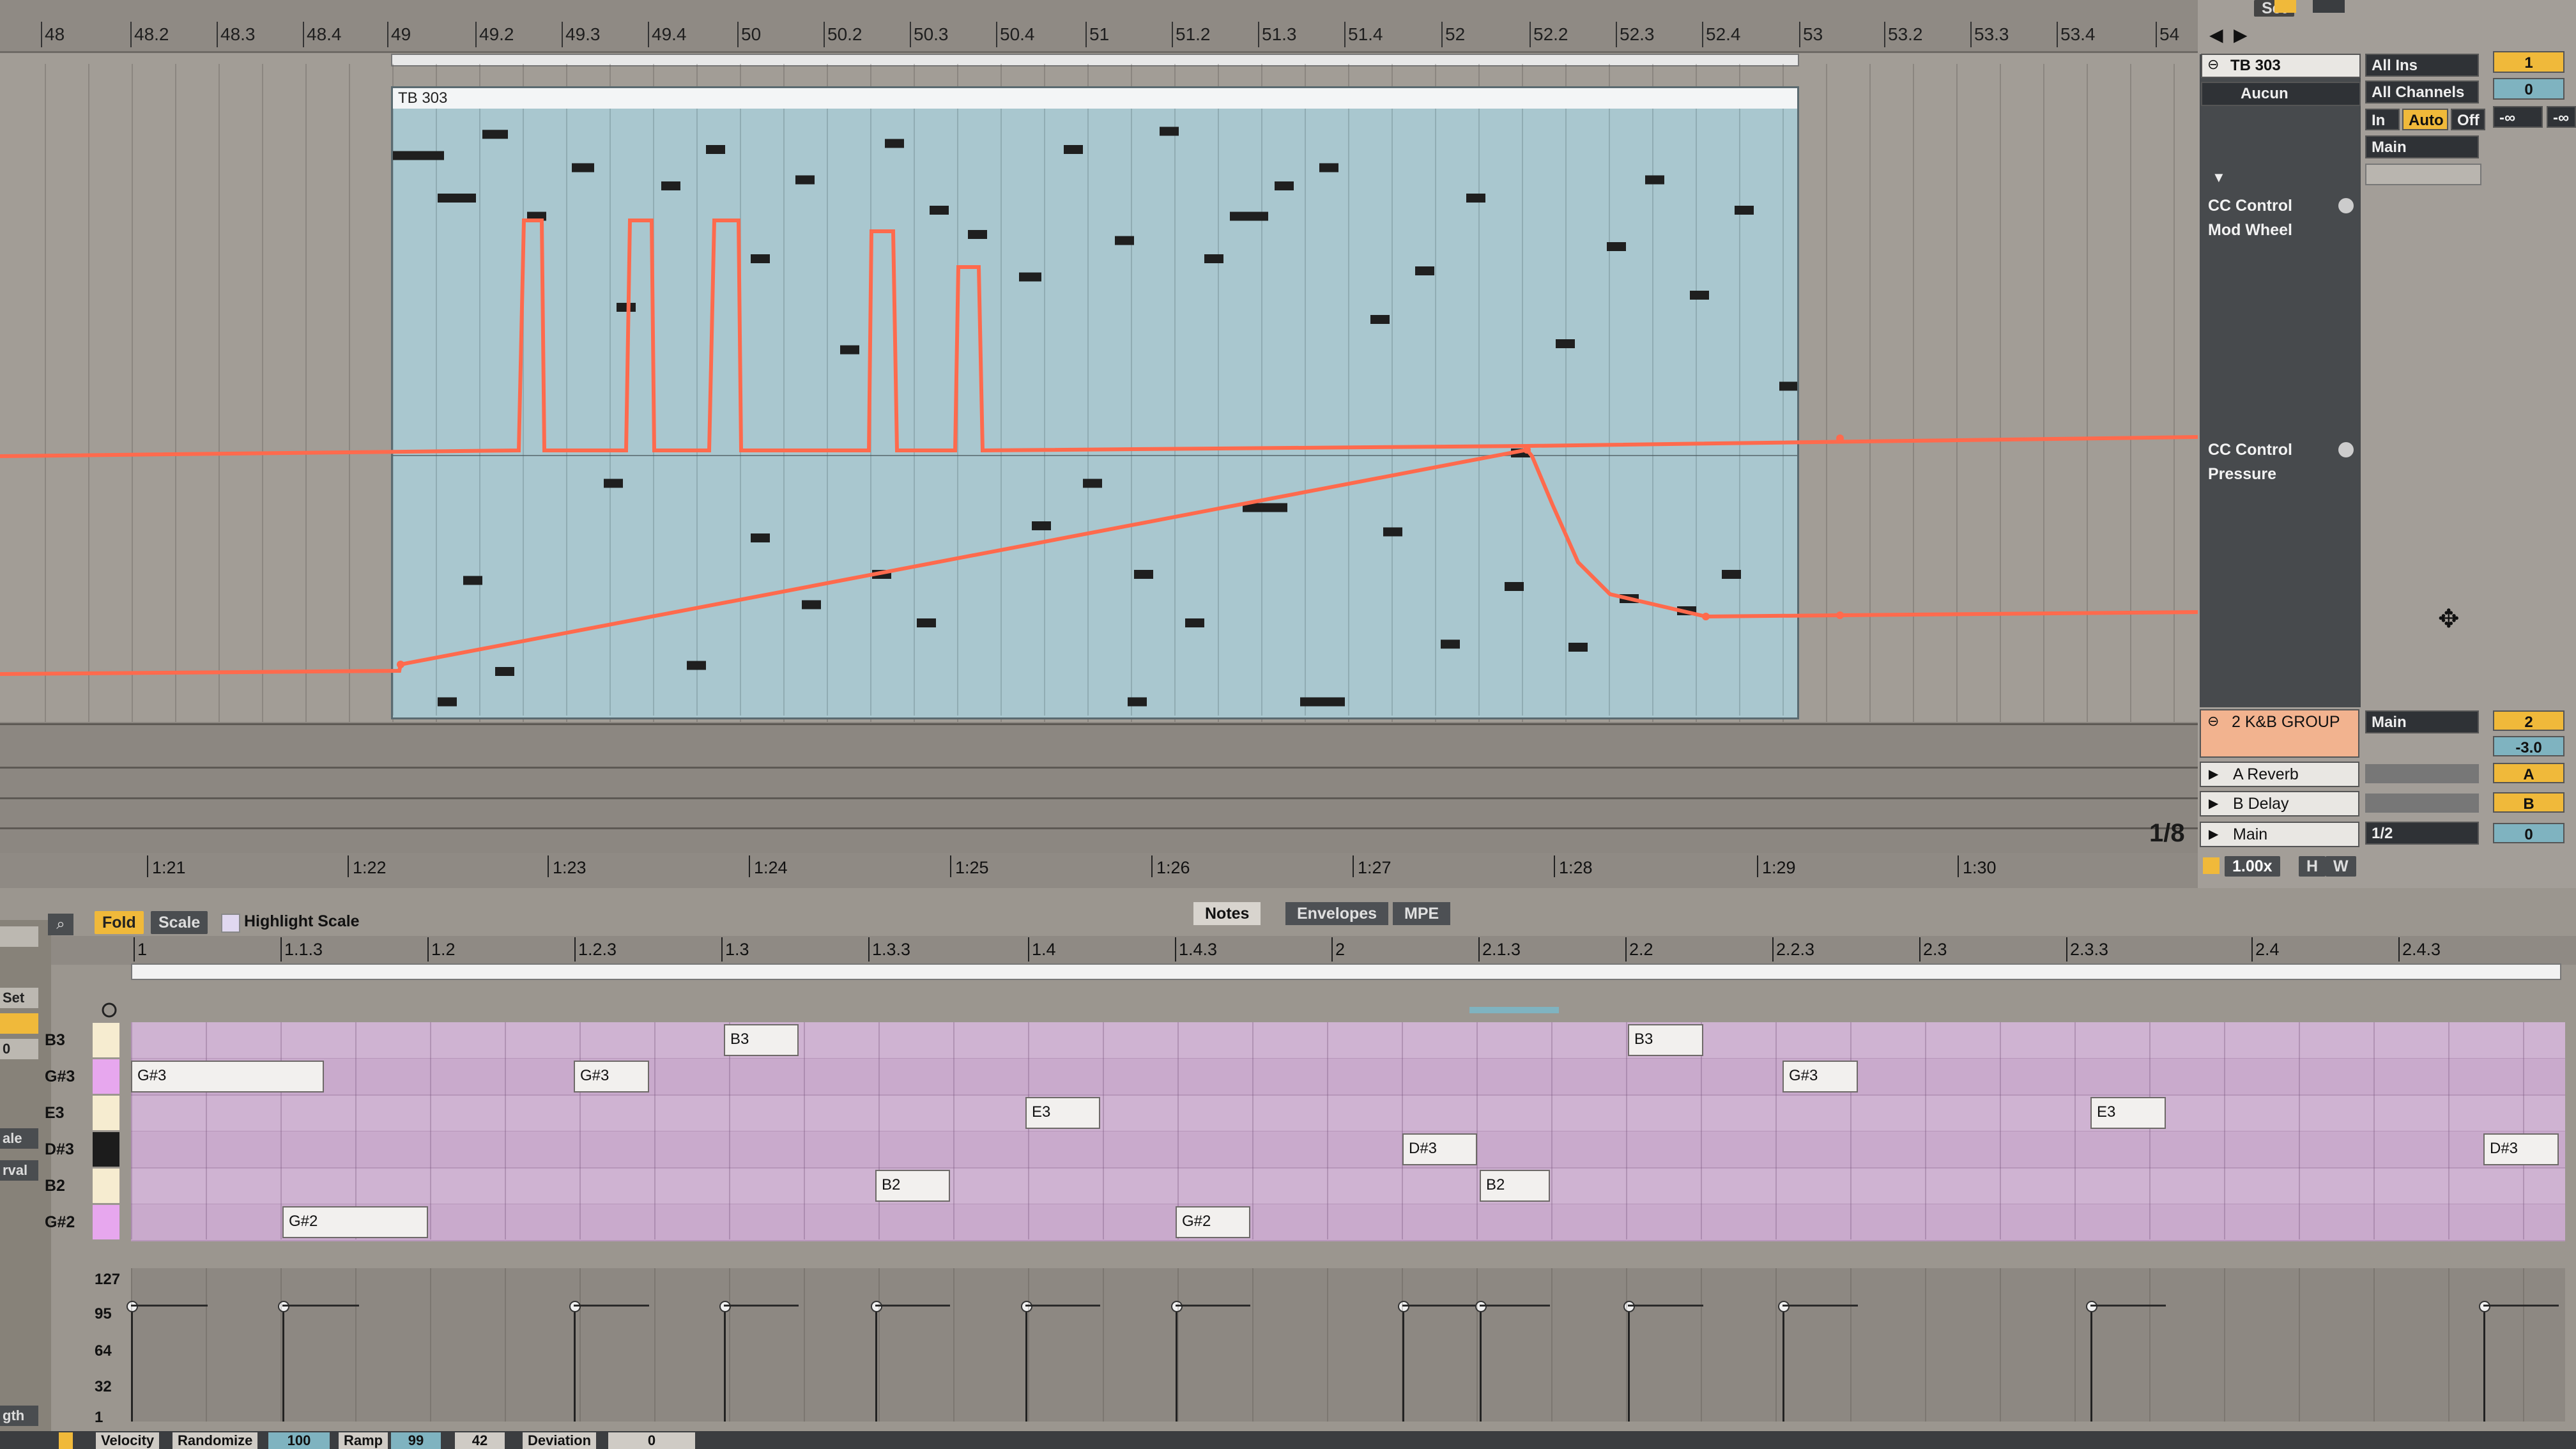 The height and width of the screenshot is (1449, 2576). What do you see at coordinates (2285, 6) in the screenshot?
I see `draw-mode-button` at bounding box center [2285, 6].